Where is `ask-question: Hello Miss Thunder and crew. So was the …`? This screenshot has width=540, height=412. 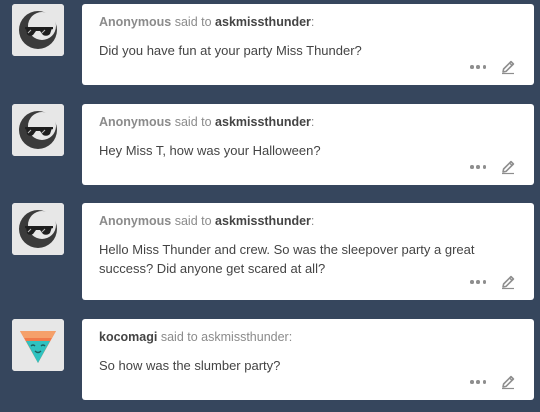 ask-question: Hello Miss Thunder and crew. So was the … is located at coordinates (287, 259).